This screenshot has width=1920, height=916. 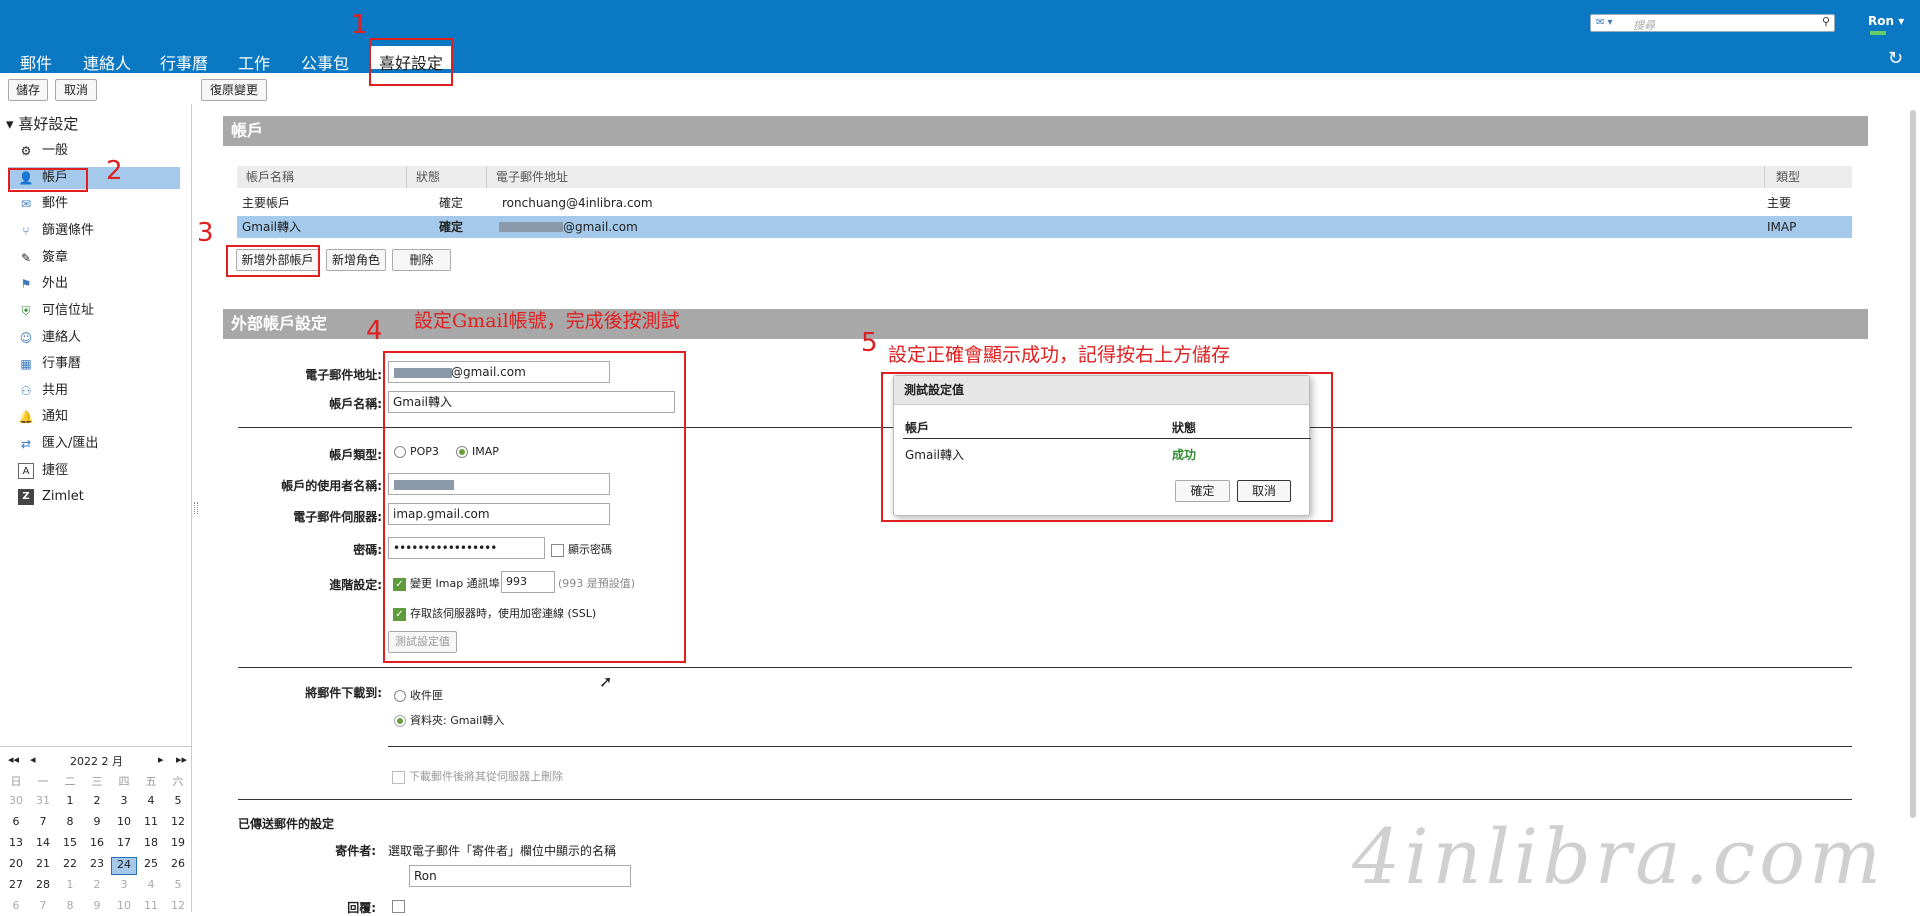 I want to click on next-year-icon: ▸▸, so click(x=181, y=759).